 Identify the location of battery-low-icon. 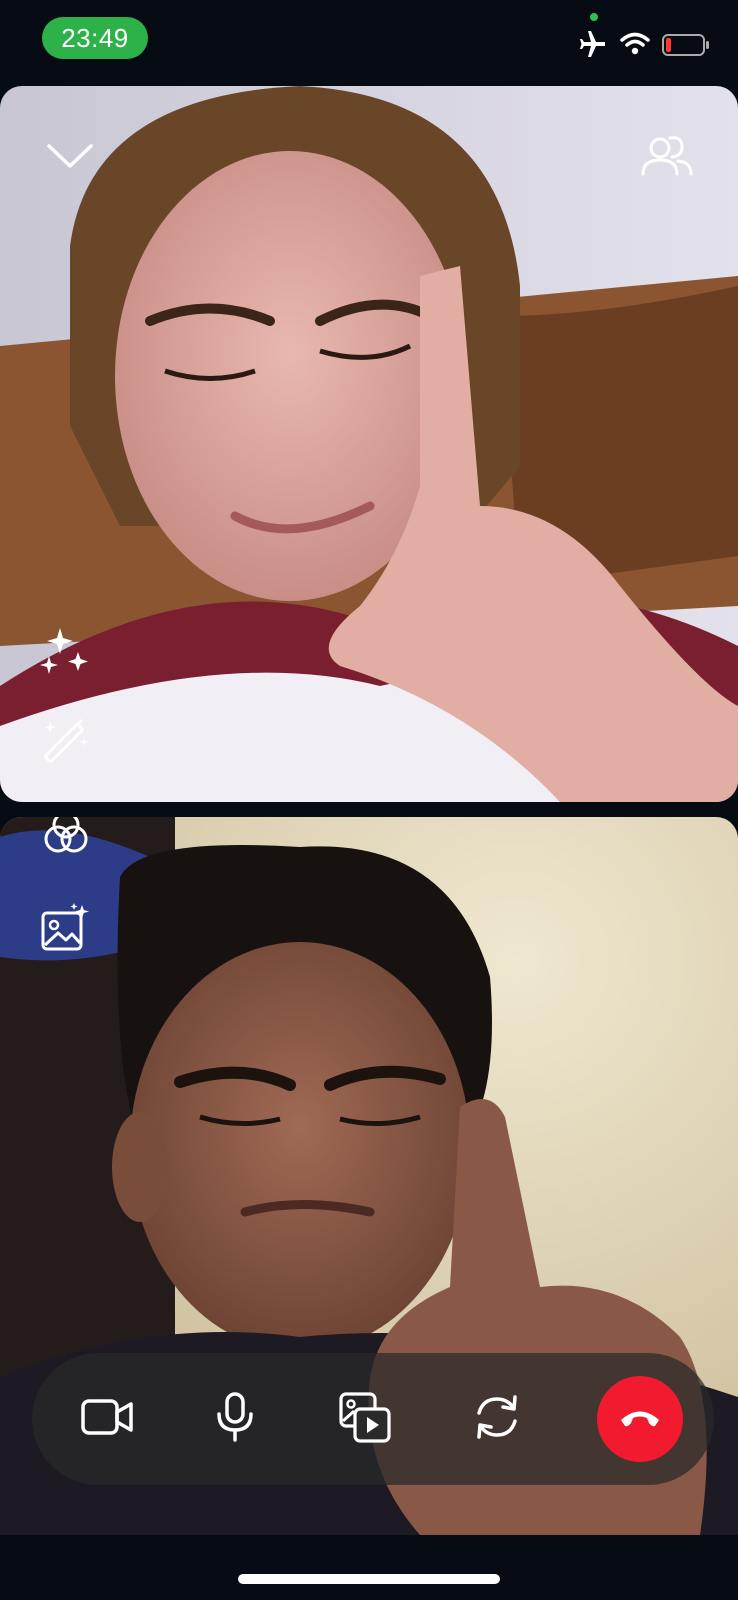
(686, 47).